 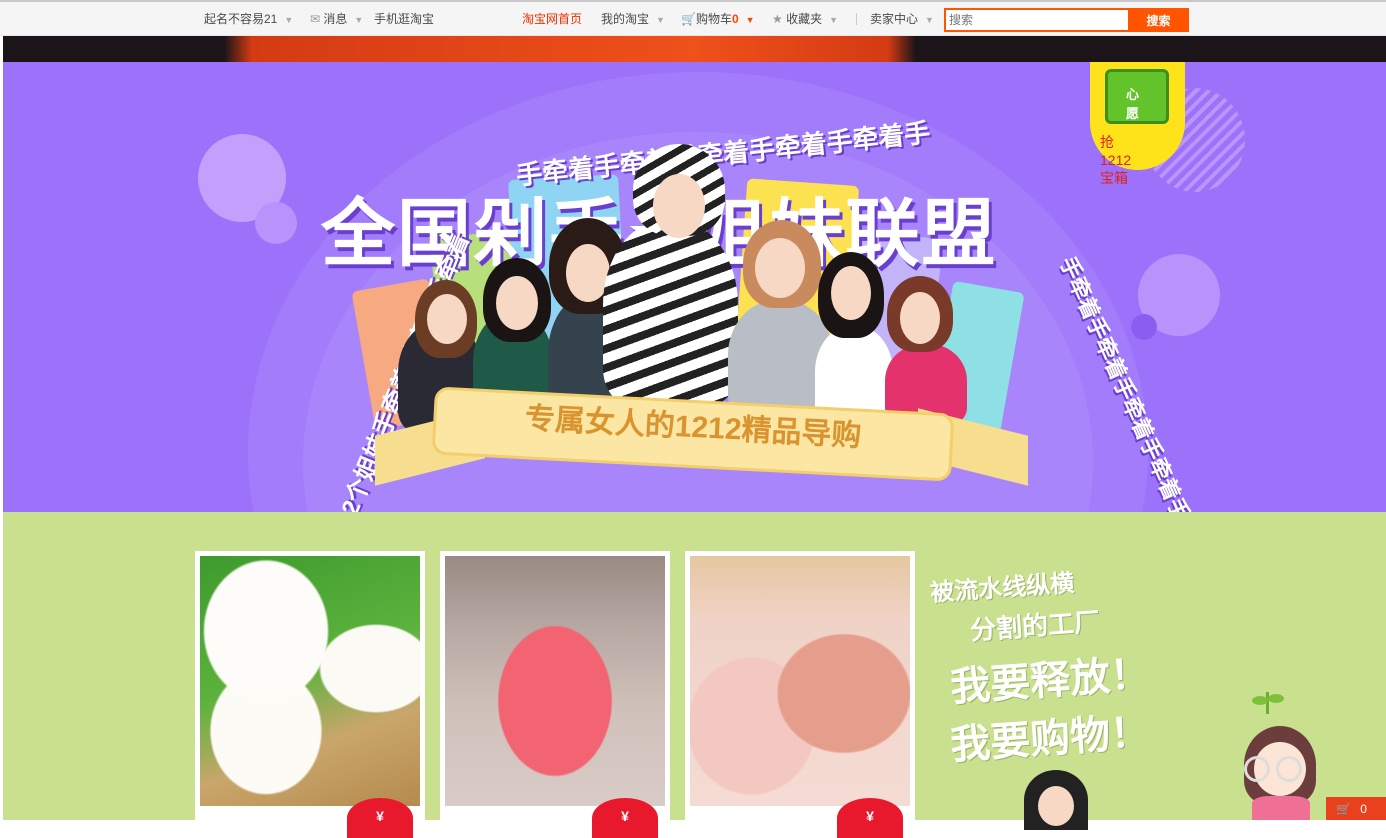 I want to click on mobile-link: 手机逛淘宝, so click(x=404, y=19).